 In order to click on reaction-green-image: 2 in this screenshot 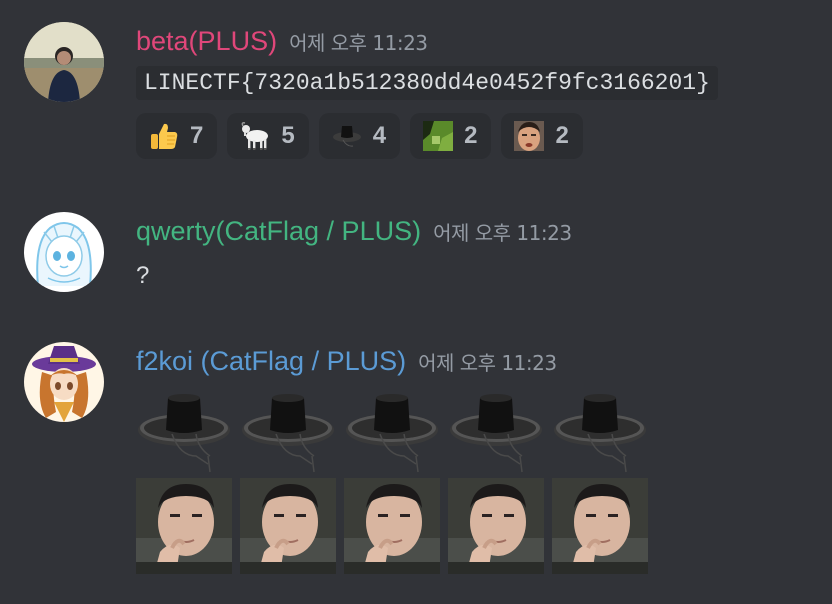, I will do `click(451, 136)`.